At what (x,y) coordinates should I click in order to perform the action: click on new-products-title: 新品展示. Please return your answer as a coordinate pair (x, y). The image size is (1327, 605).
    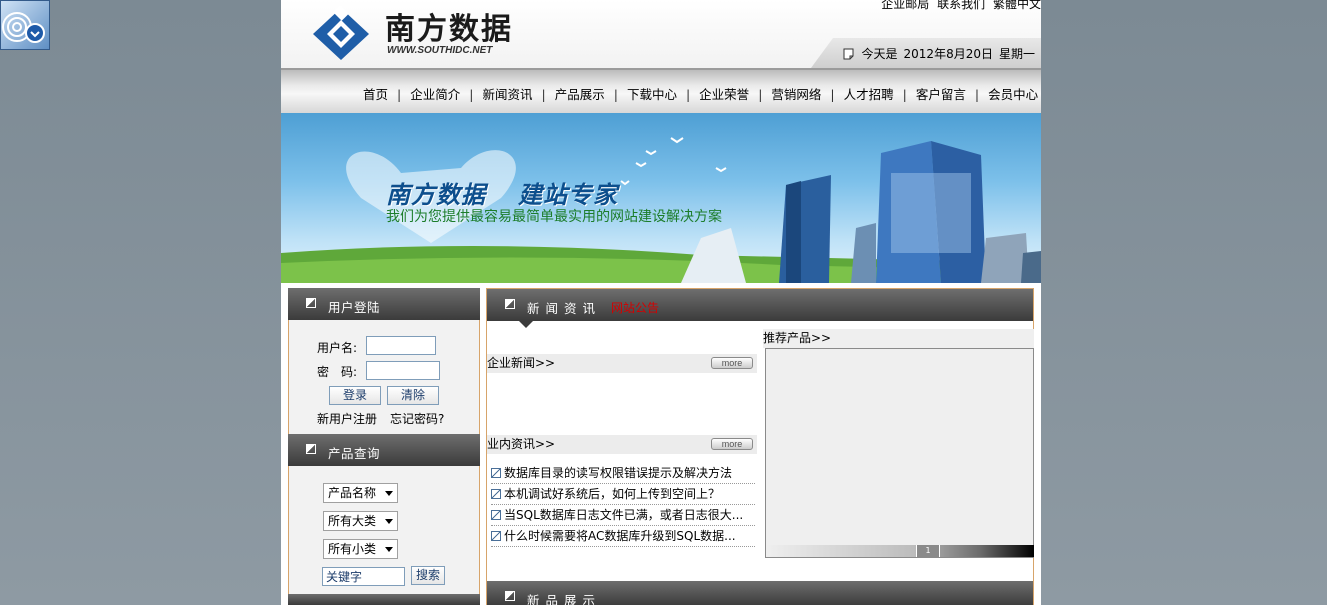
    Looking at the image, I should click on (564, 599).